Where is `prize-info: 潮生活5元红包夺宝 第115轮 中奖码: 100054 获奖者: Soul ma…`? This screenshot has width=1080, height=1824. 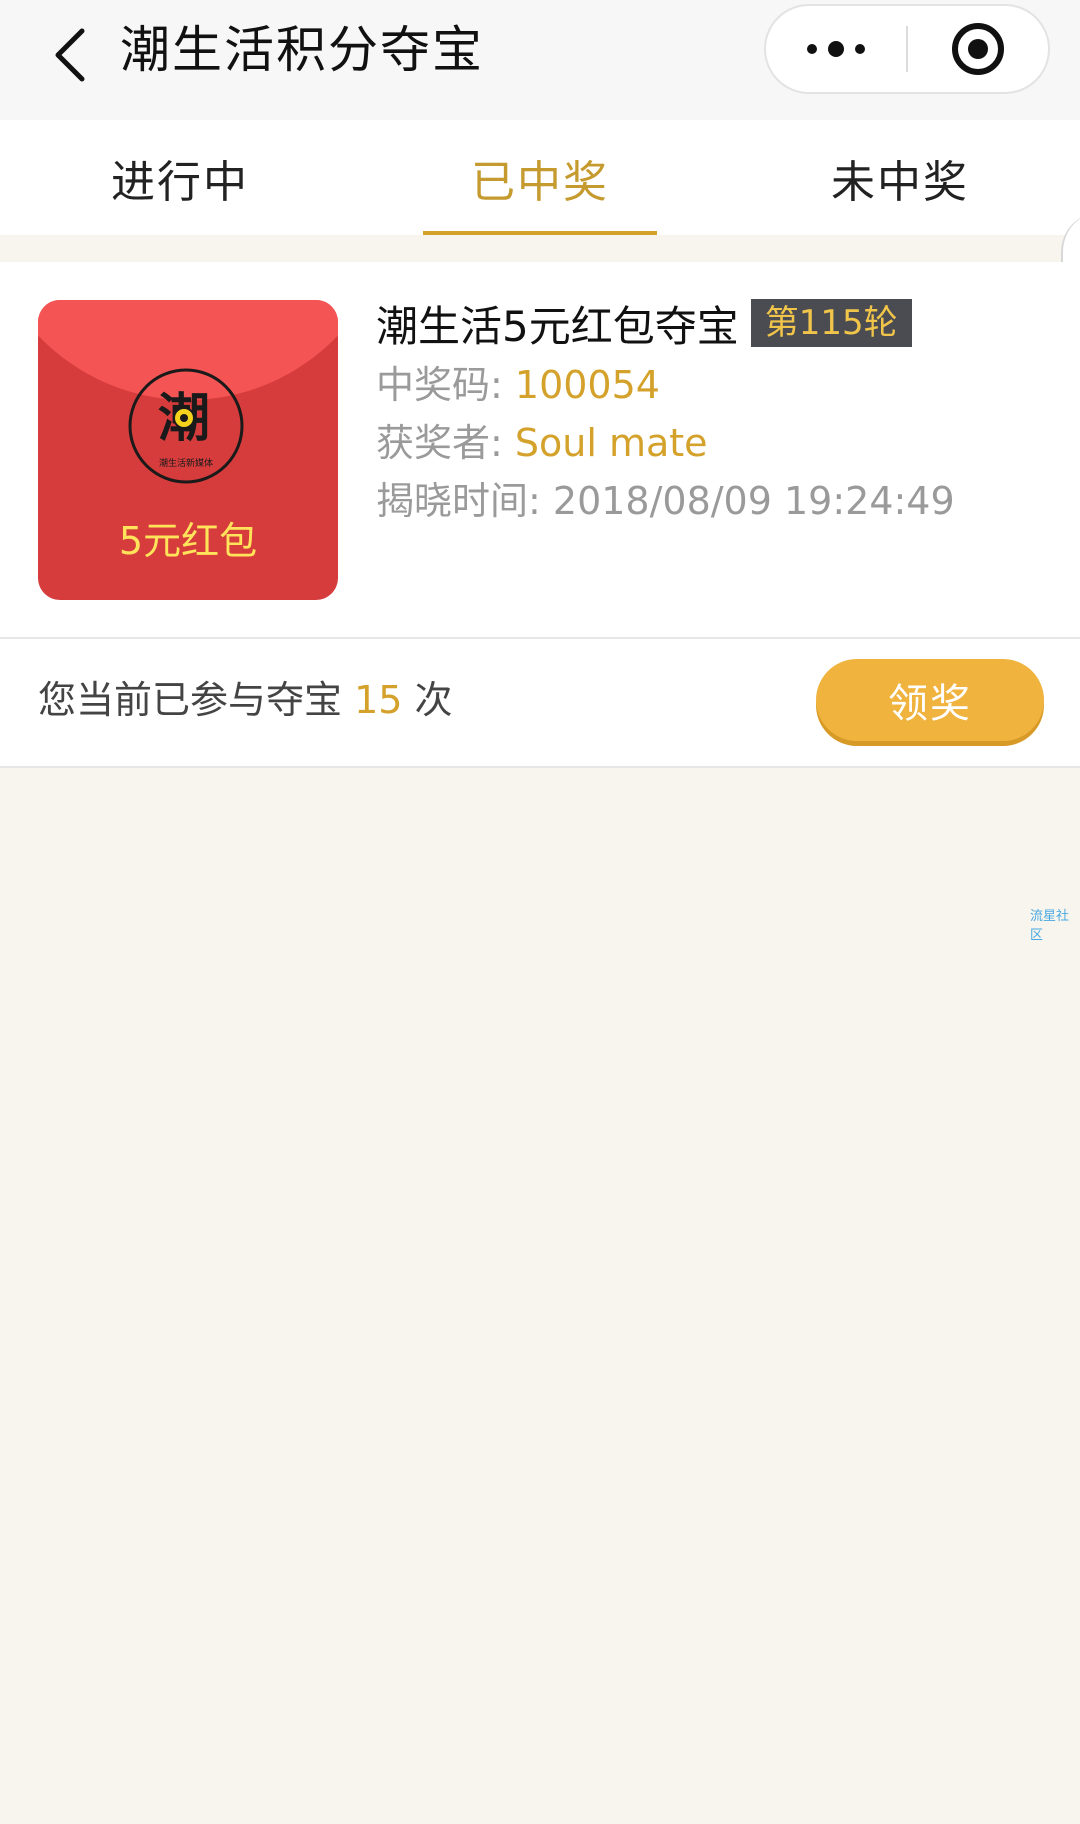 prize-info: 潮生活5元红包夺宝 第115轮 中奖码: 100054 获奖者: Soul ma… is located at coordinates (708, 410).